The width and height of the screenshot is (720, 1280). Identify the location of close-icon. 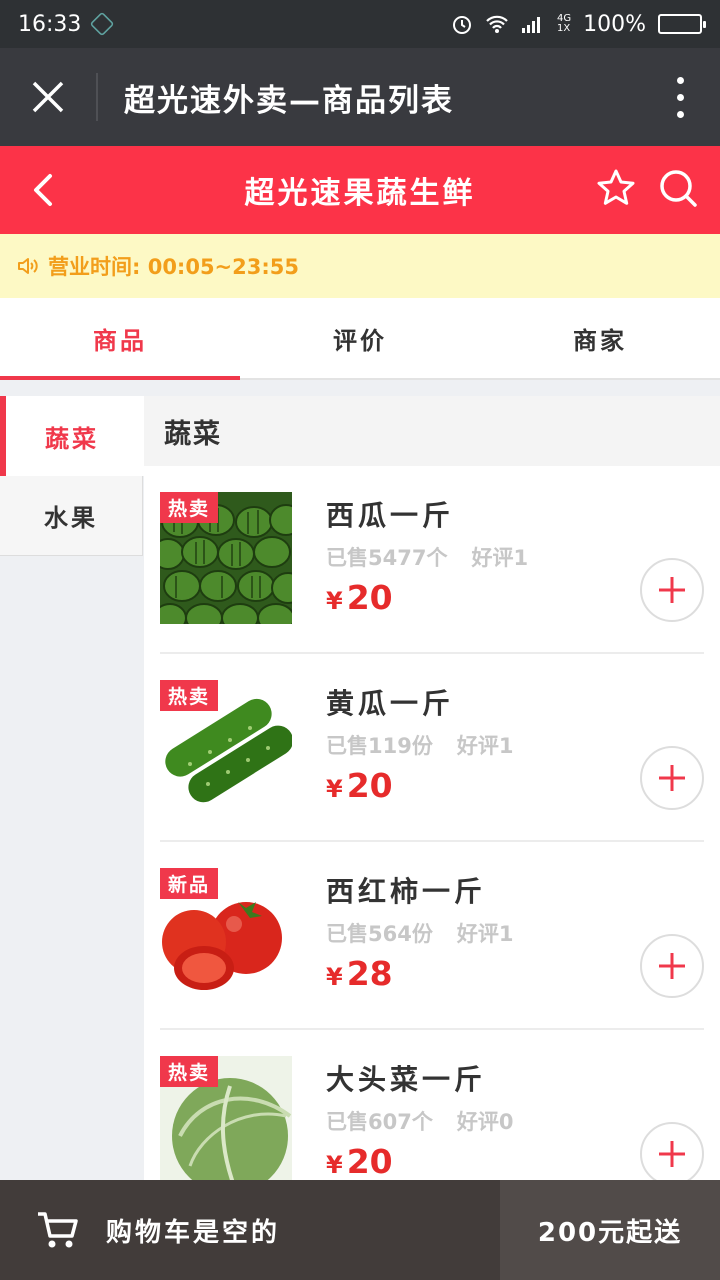
(48, 97).